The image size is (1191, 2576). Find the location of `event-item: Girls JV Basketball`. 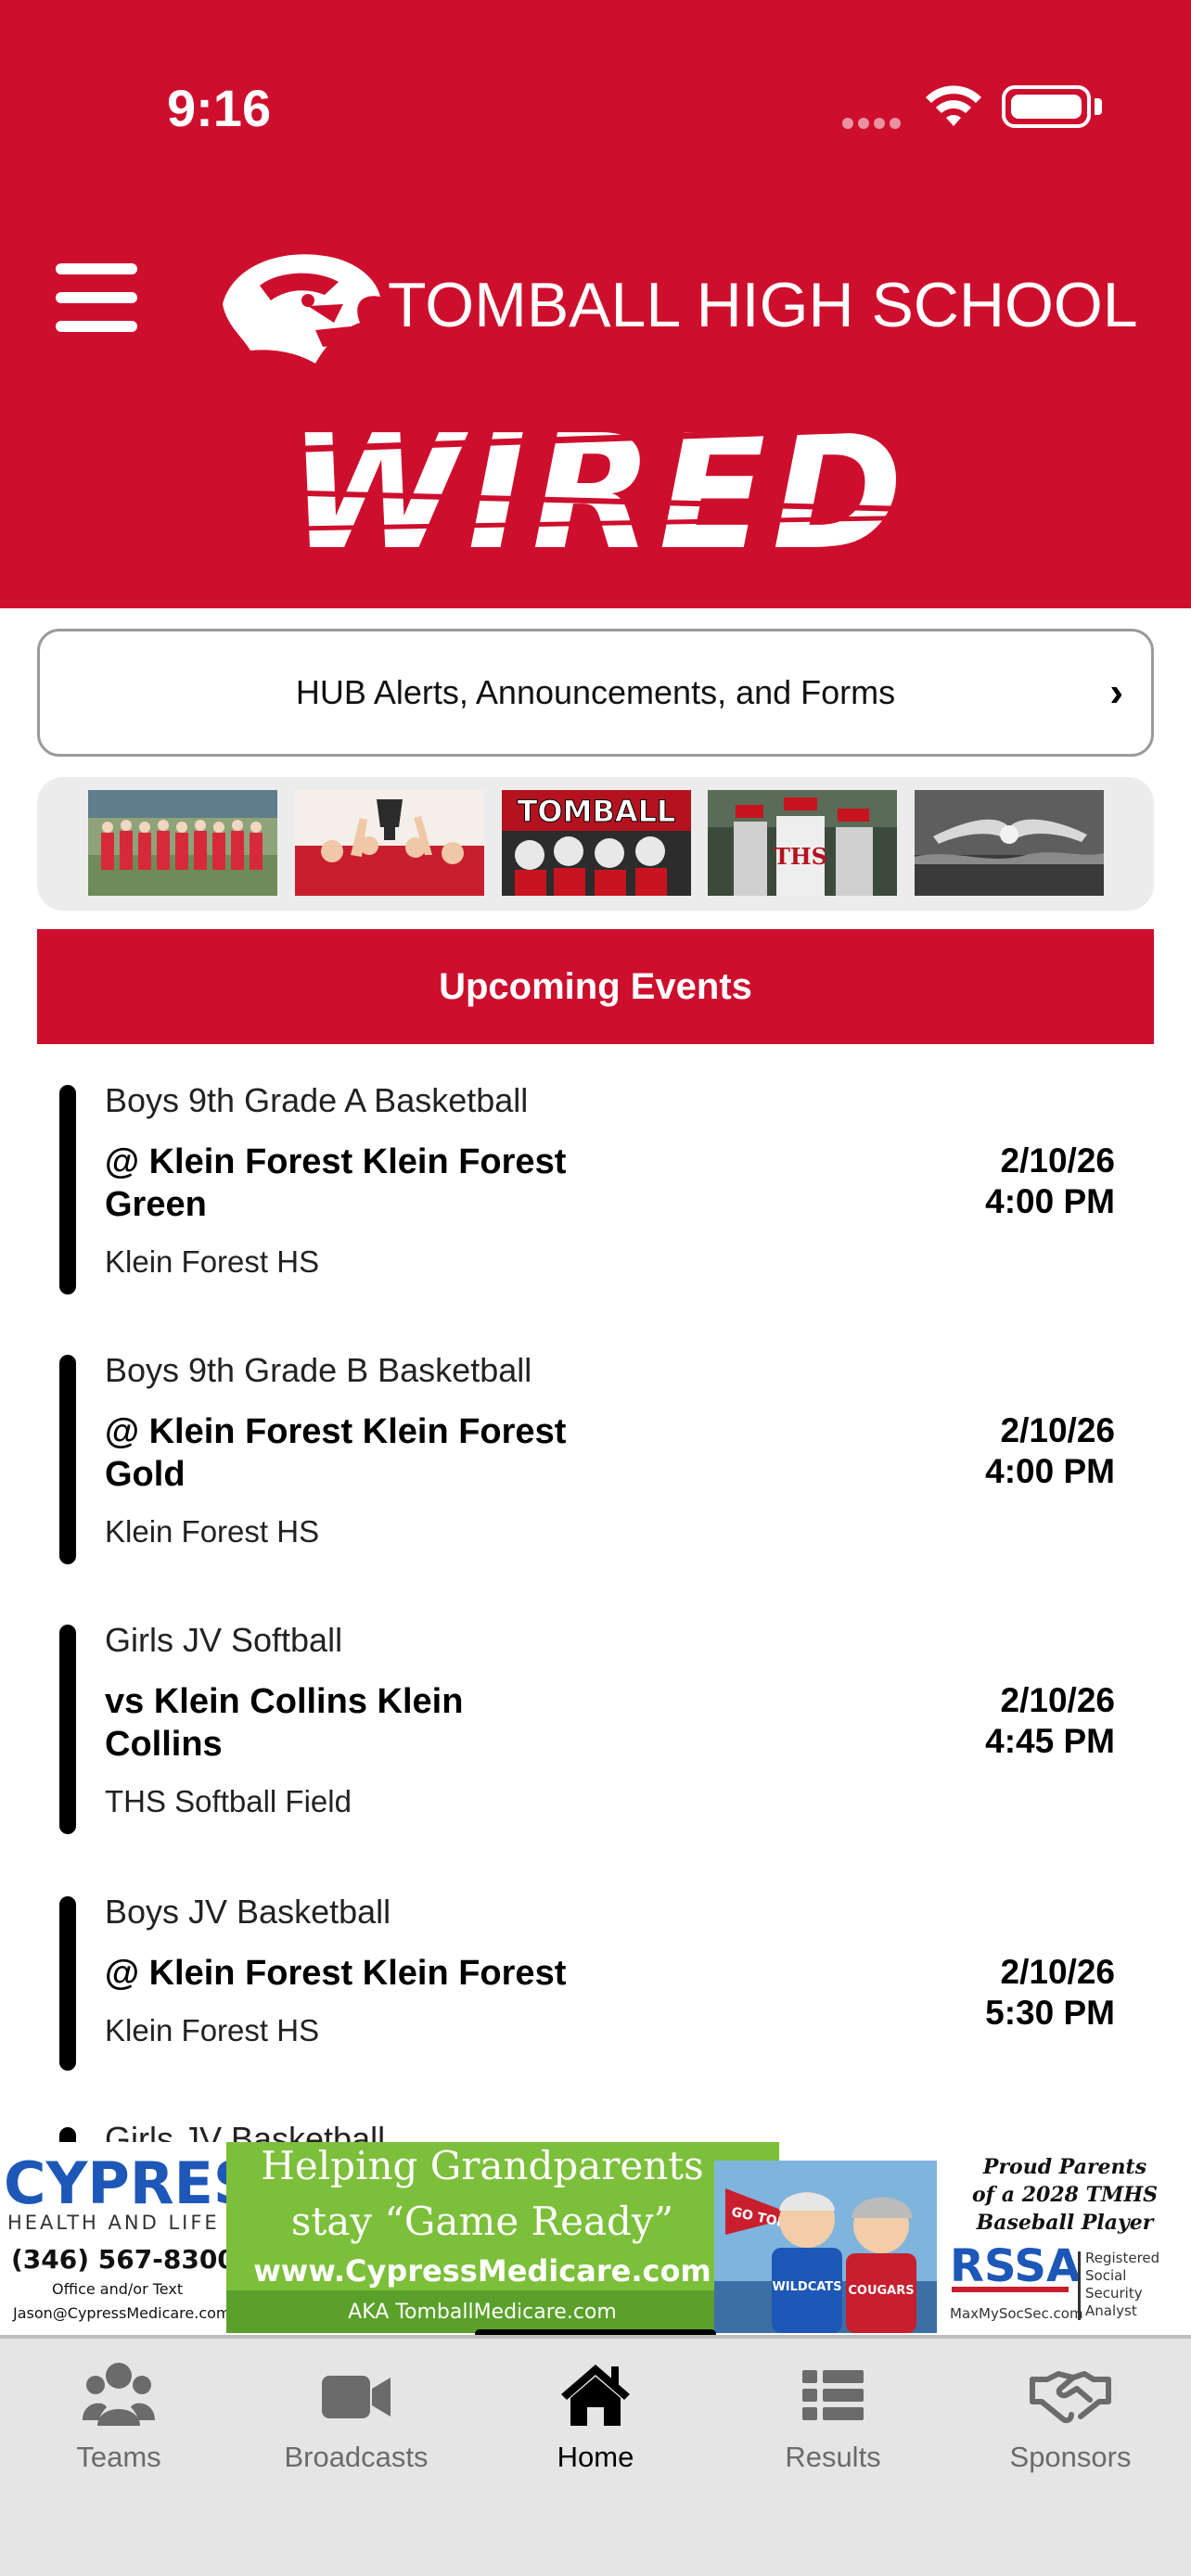

event-item: Girls JV Basketball is located at coordinates (595, 2127).